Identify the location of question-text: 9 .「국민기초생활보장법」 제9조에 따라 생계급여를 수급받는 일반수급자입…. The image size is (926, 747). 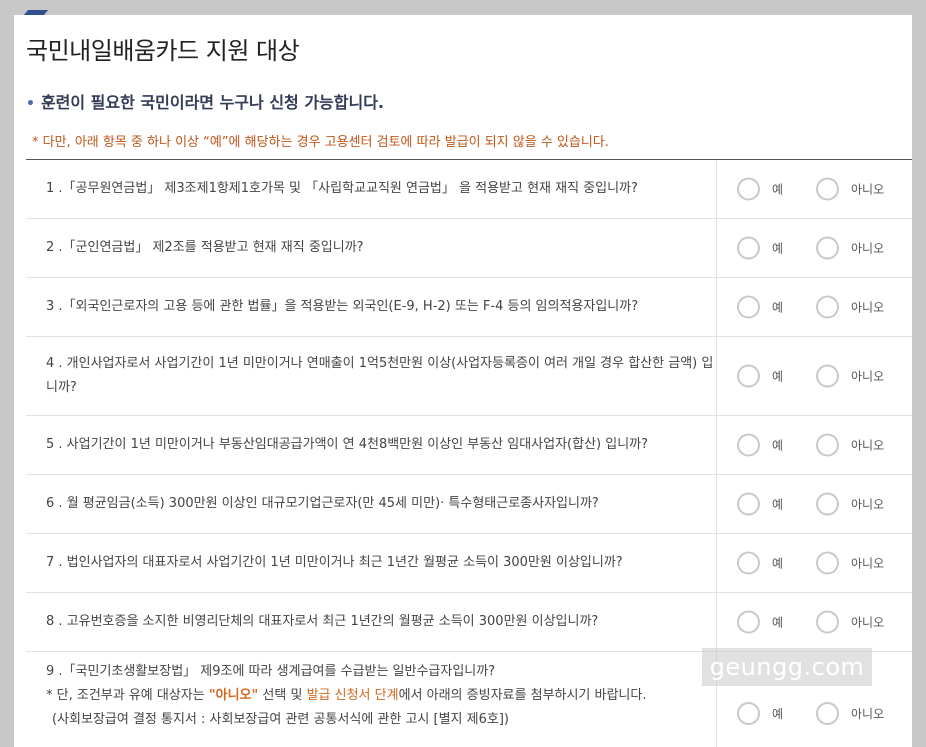
(381, 699).